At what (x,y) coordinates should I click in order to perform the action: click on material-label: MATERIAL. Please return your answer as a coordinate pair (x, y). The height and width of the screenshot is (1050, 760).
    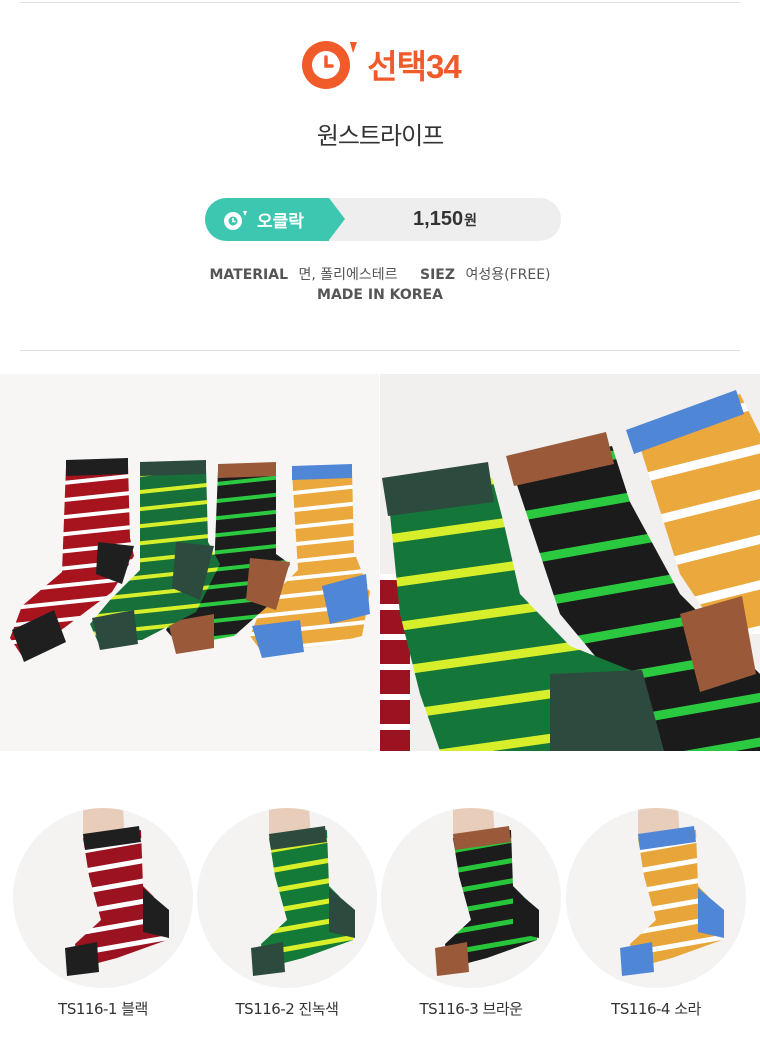
    Looking at the image, I should click on (249, 275).